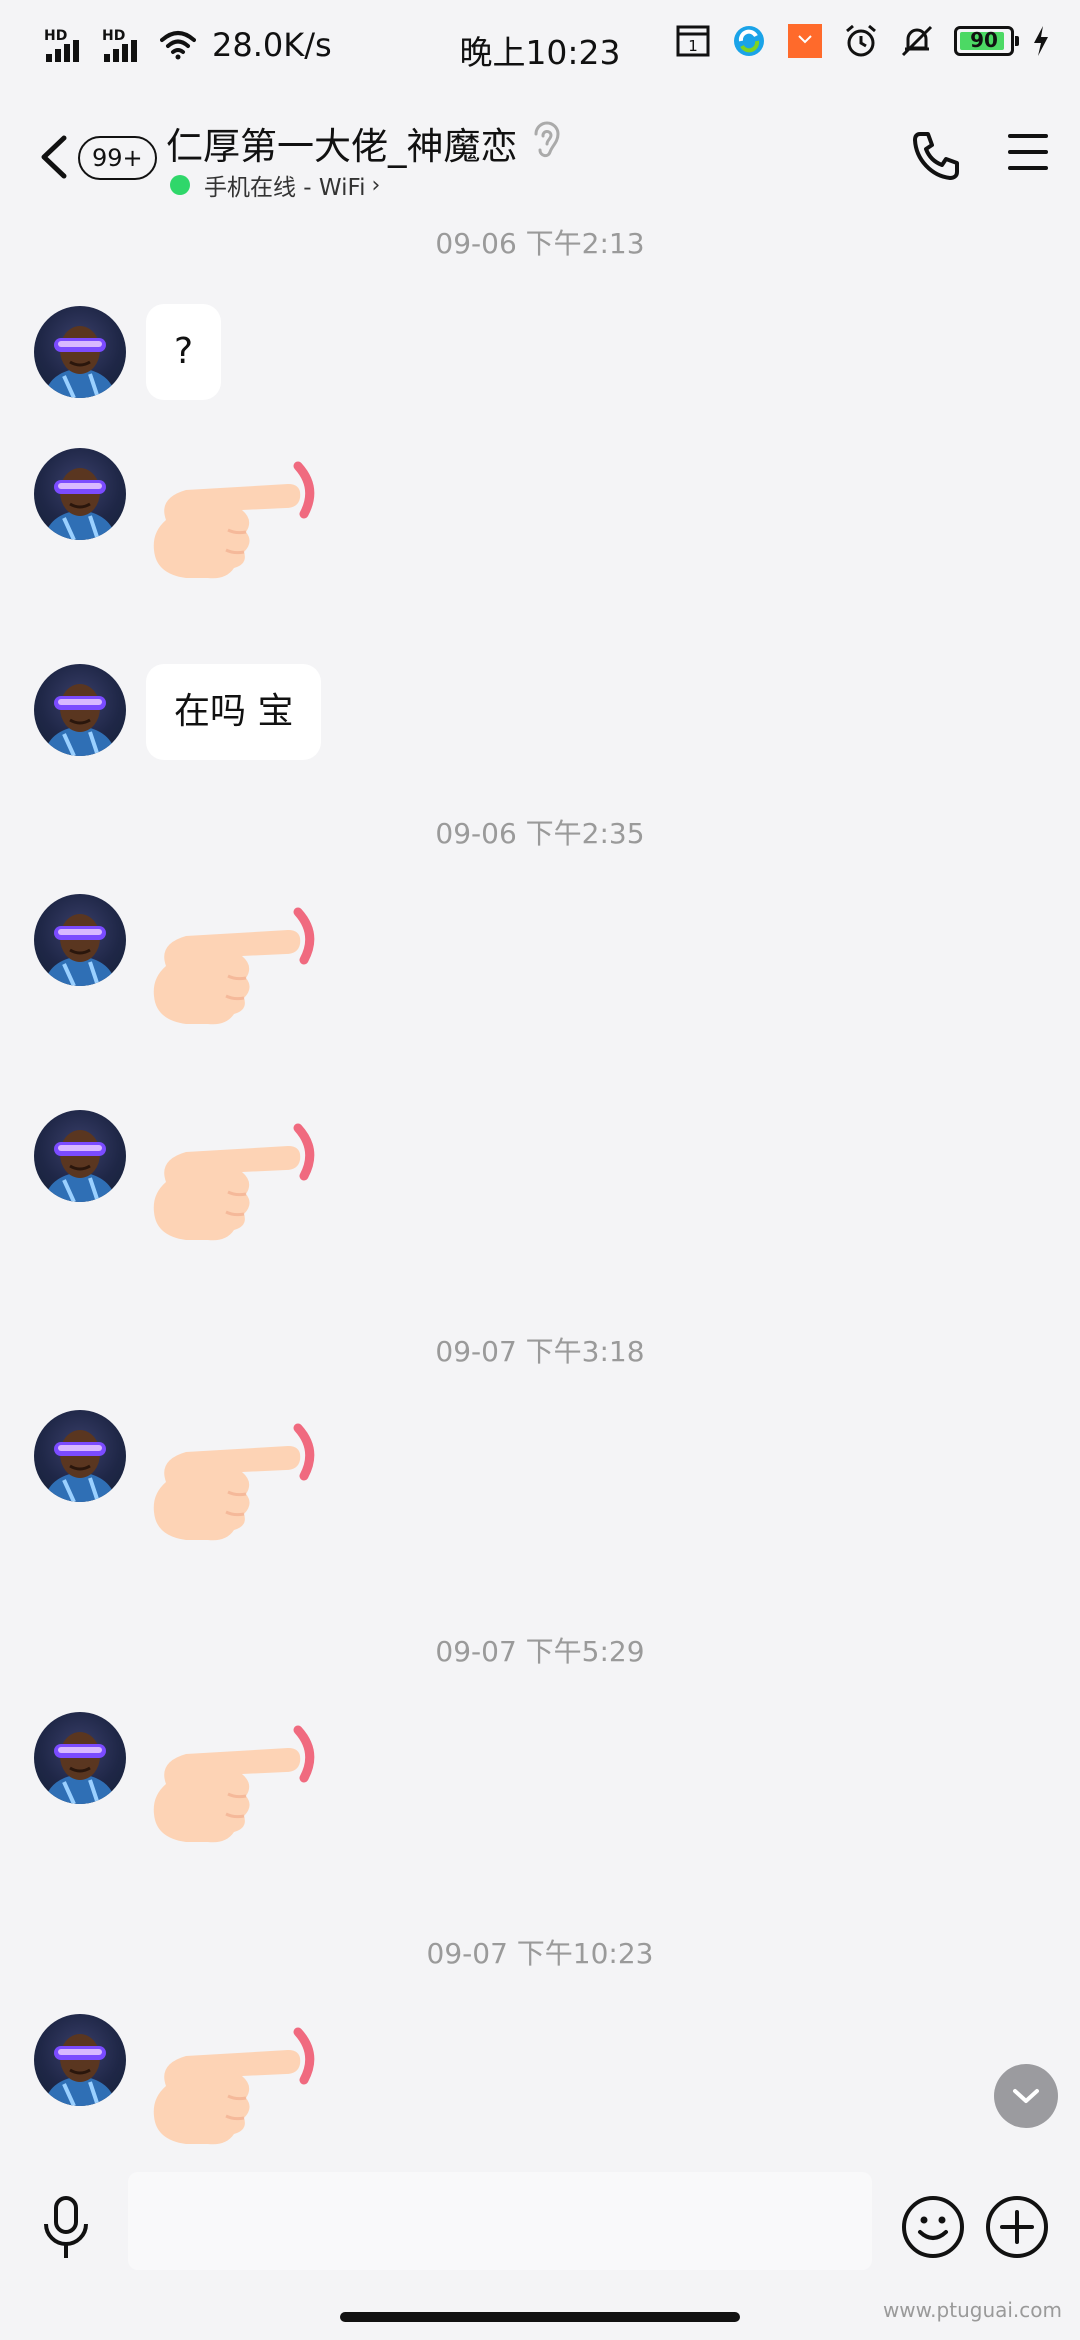  Describe the element at coordinates (540, 1953) in the screenshot. I see `timestamp: 09-07 下午10:23` at that location.